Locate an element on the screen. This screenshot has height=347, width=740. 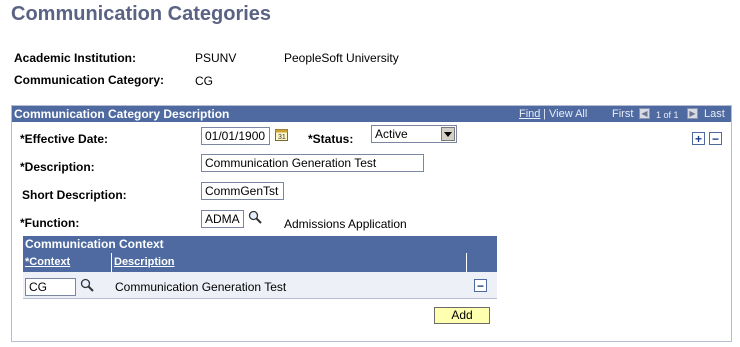
effective-date-label: *Effective Date: is located at coordinates (64, 139).